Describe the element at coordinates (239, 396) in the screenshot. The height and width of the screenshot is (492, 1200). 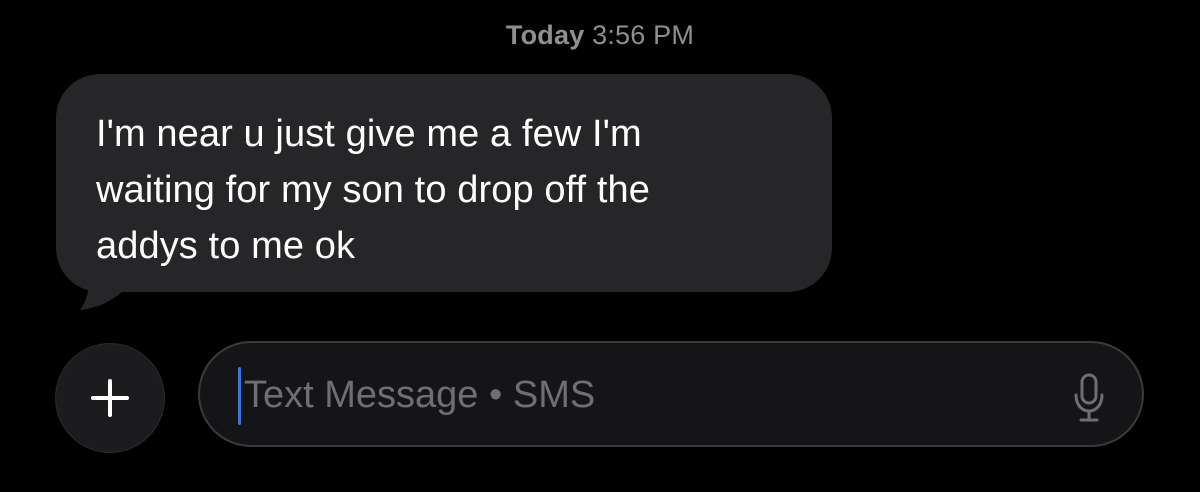
I see `text-caret` at that location.